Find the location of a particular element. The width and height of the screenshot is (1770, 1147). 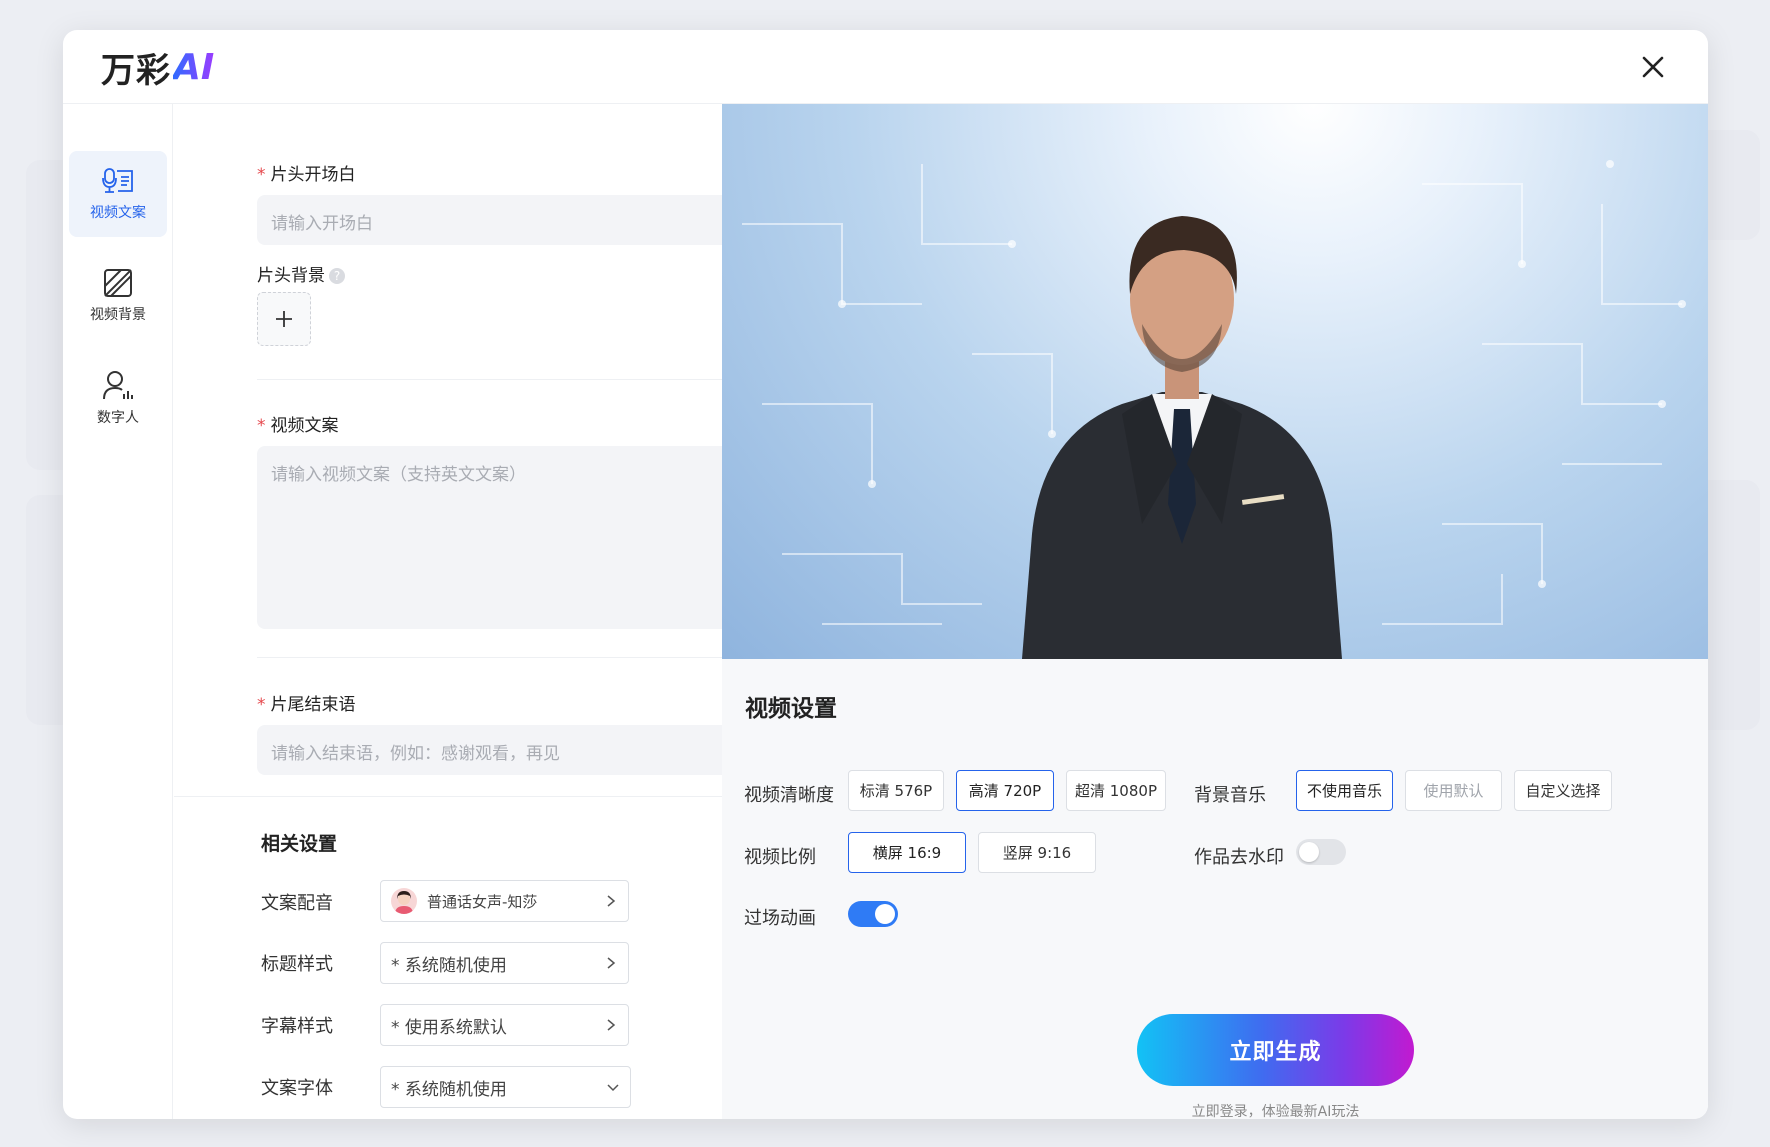

voice-label: 文案配音 is located at coordinates (297, 903).